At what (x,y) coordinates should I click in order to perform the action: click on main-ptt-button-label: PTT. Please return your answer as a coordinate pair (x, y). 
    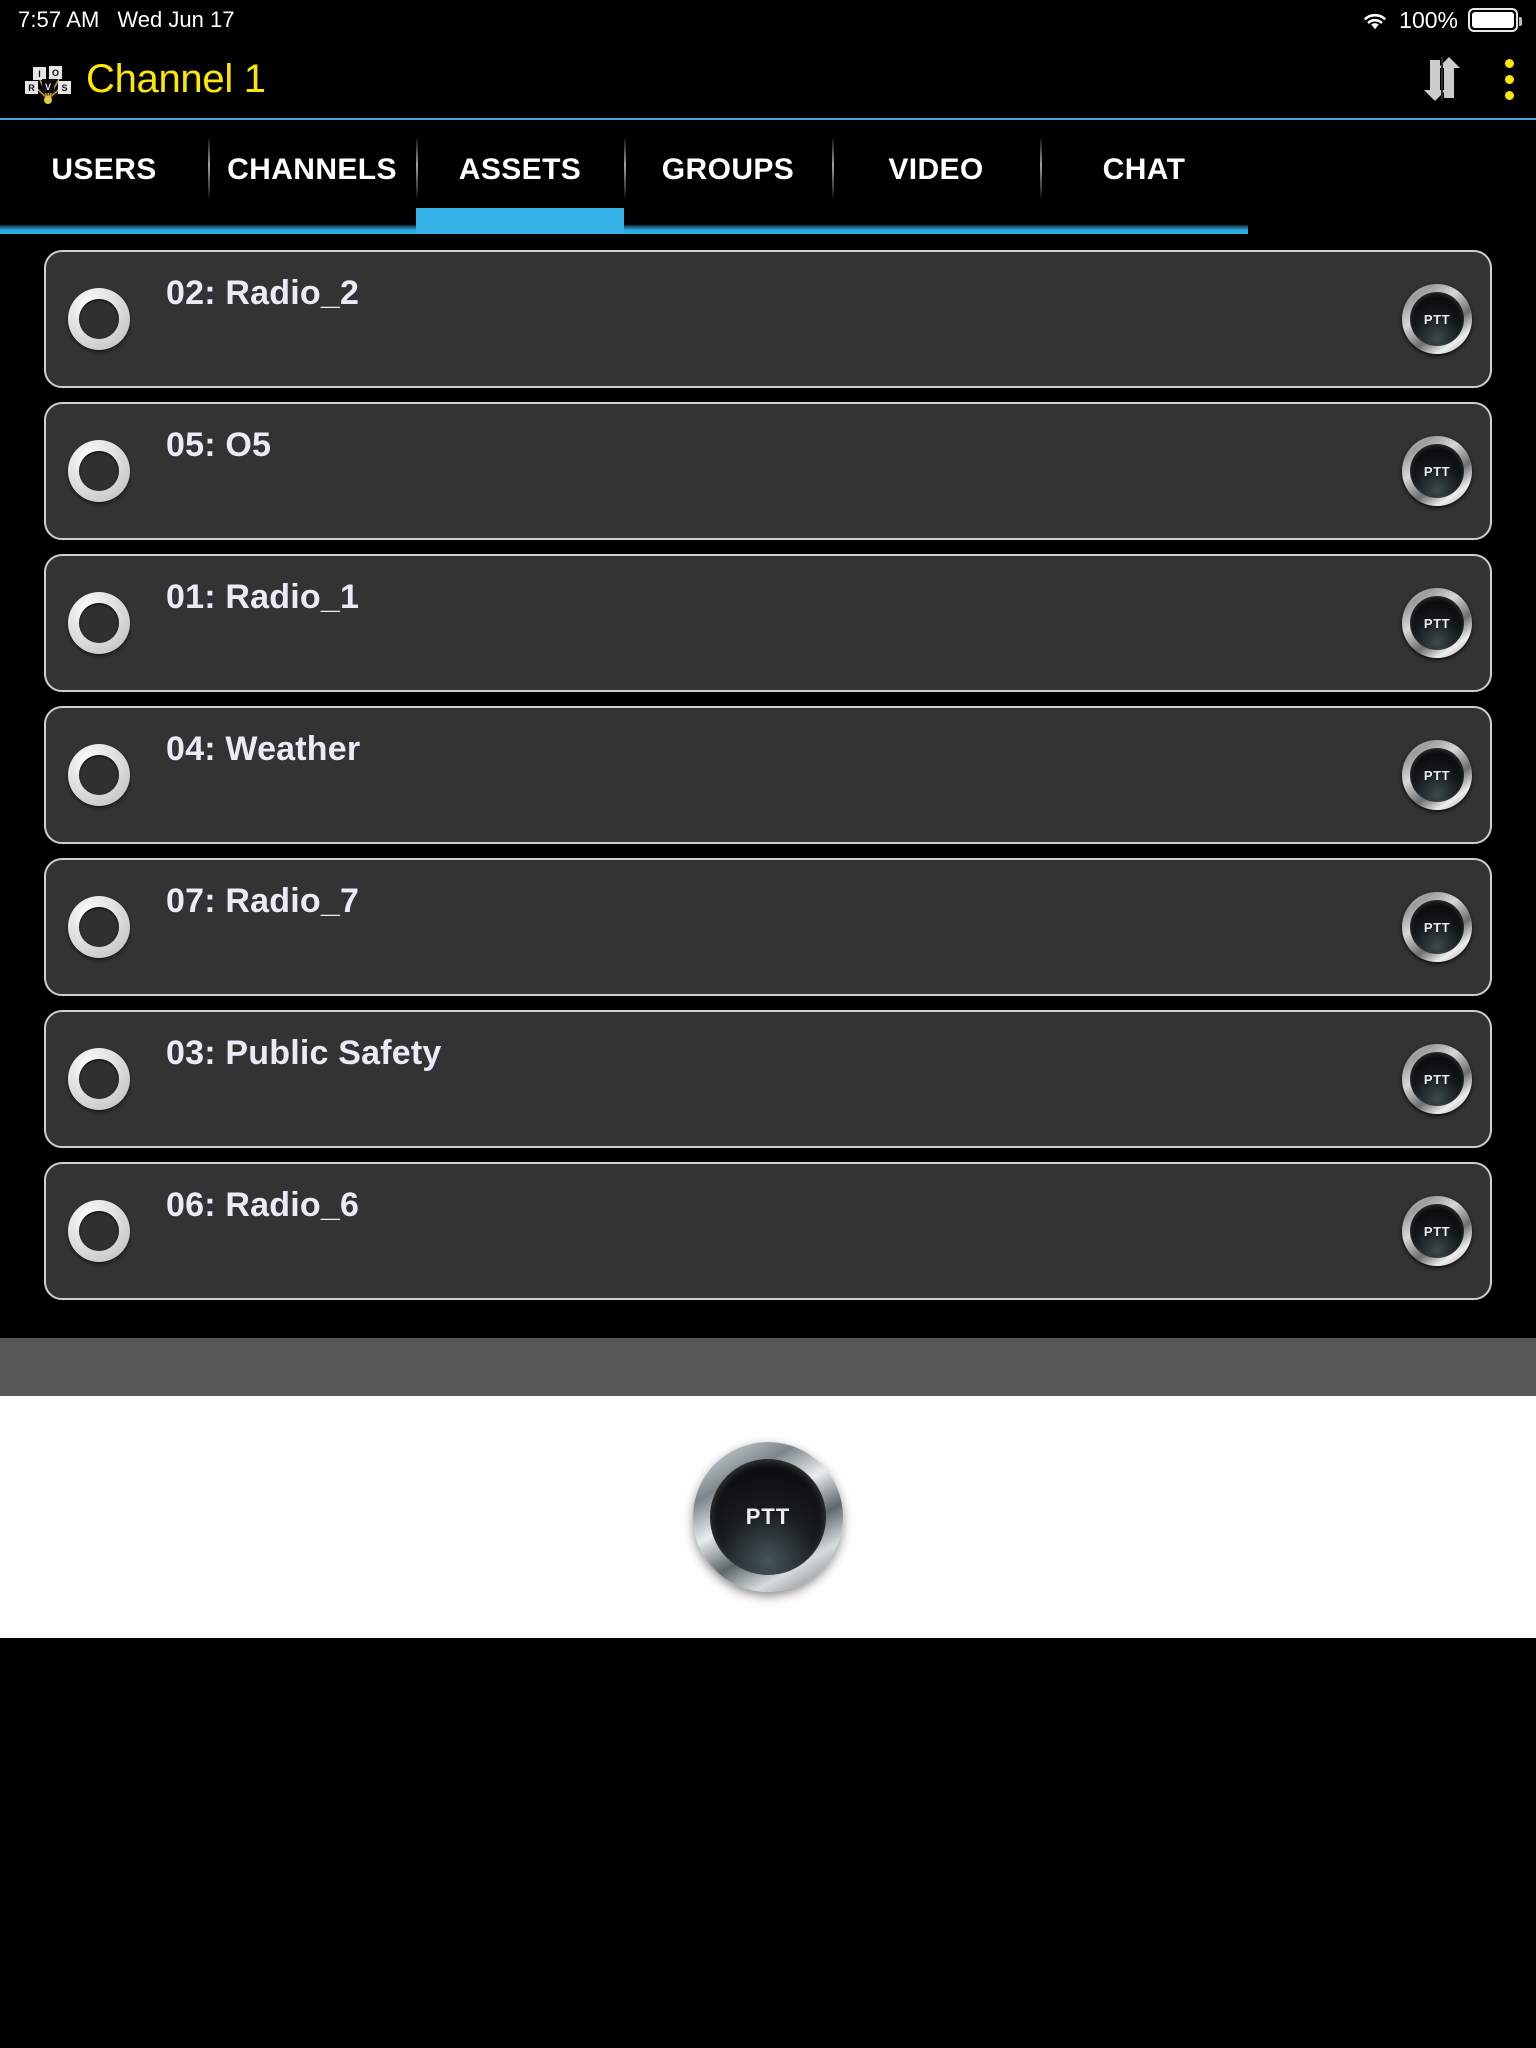
    Looking at the image, I should click on (768, 1517).